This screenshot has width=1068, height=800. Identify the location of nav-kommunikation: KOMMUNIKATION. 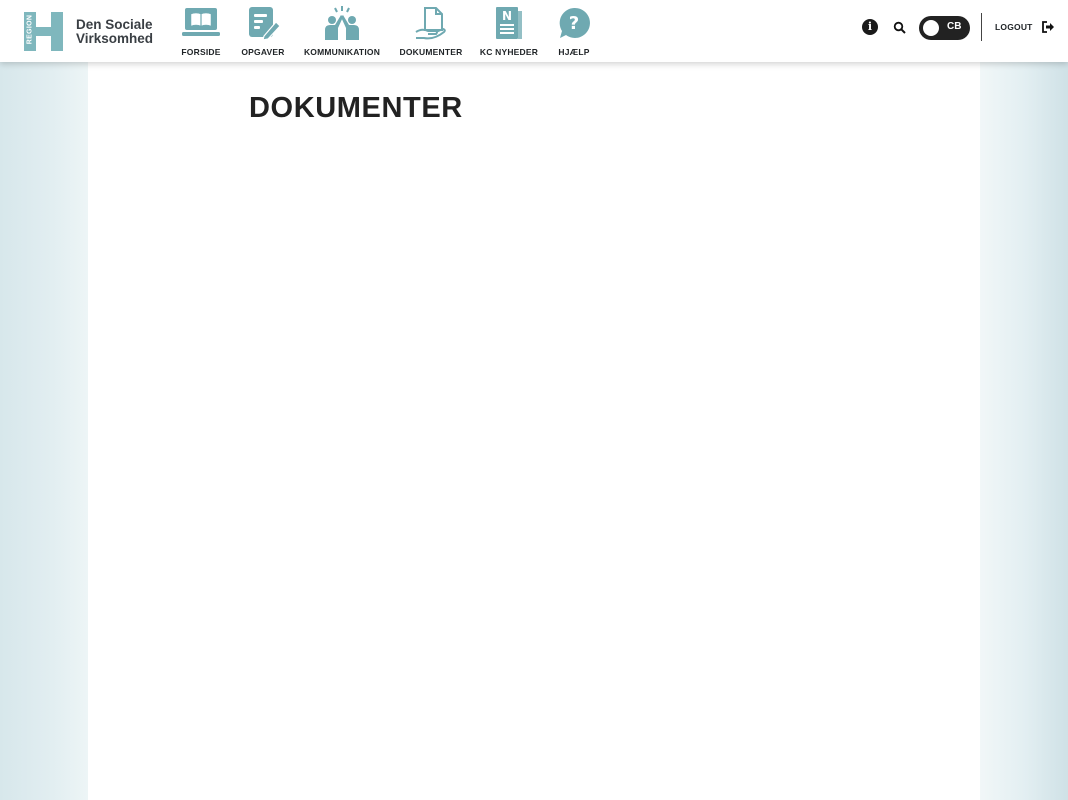
(342, 31).